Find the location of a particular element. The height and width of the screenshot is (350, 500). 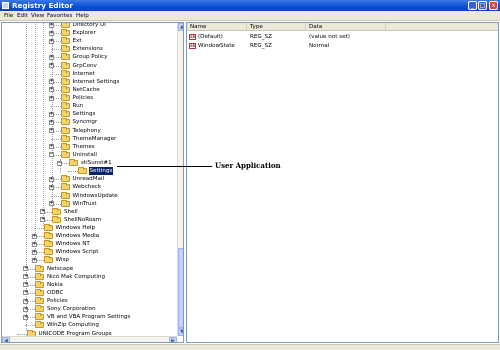

tree-item-label: NetCache is located at coordinates (86, 89).